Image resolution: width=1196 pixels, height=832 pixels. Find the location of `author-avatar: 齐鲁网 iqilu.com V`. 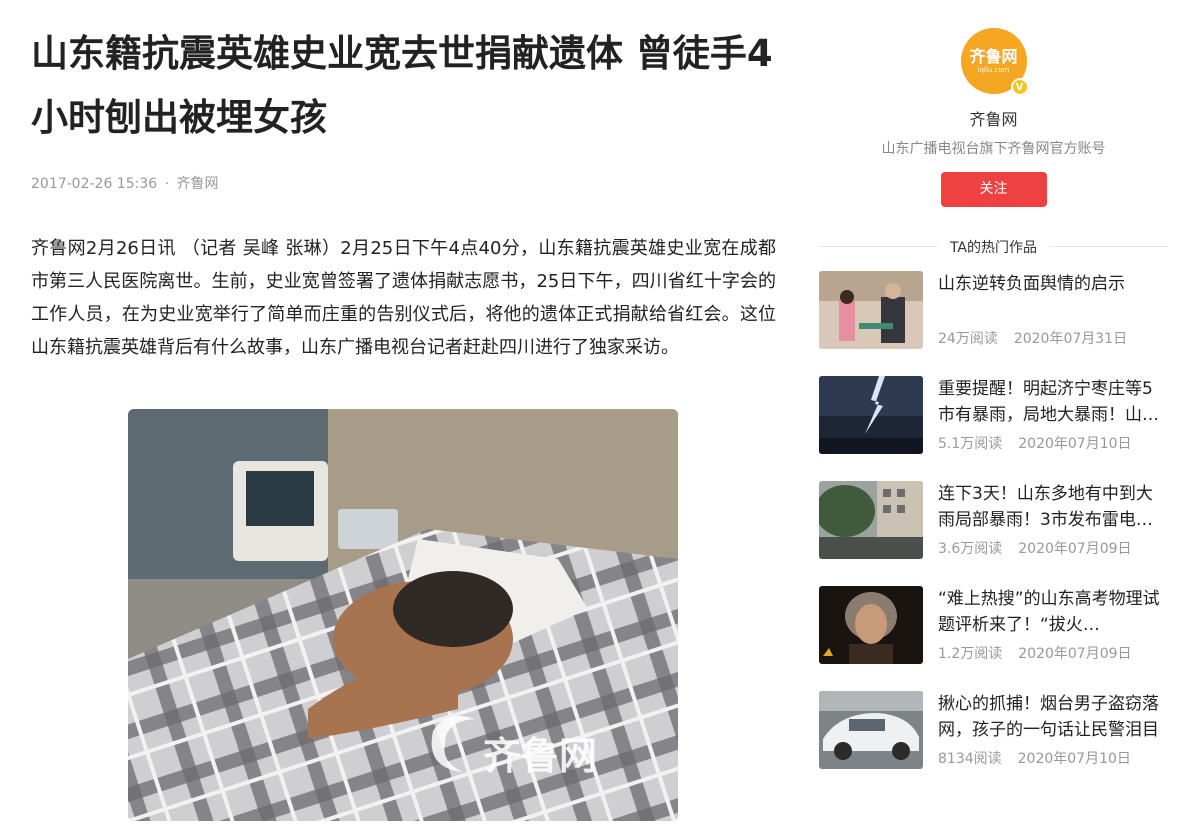

author-avatar: 齐鲁网 iqilu.com V is located at coordinates (994, 62).